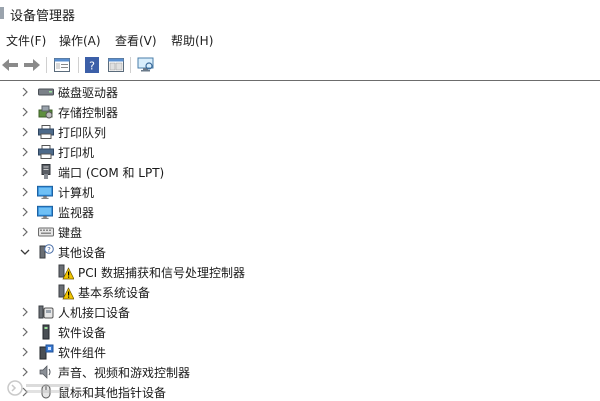  What do you see at coordinates (82, 132) in the screenshot?
I see `tree-item-label: 打印队列` at bounding box center [82, 132].